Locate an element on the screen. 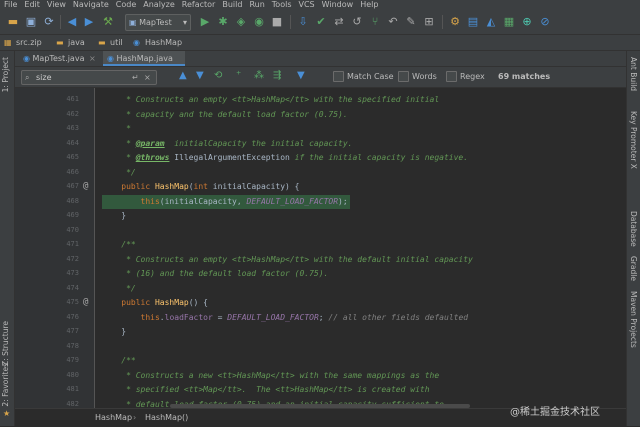 The width and height of the screenshot is (640, 427). code-token: initialCapacity) { is located at coordinates (256, 186).